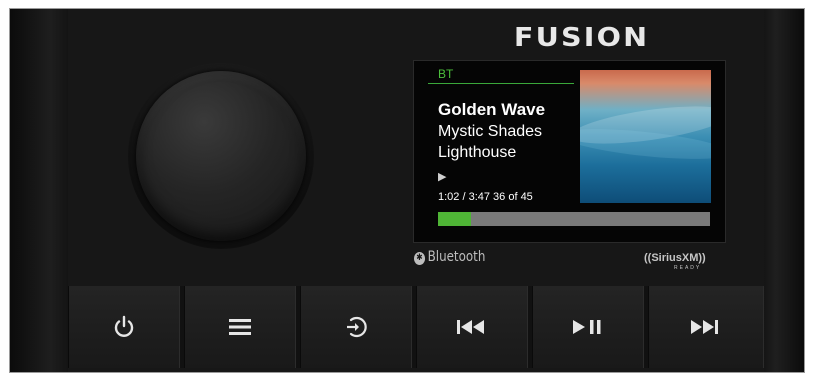 The width and height of the screenshot is (814, 379). I want to click on play-indicator-icon: ▶, so click(442, 177).